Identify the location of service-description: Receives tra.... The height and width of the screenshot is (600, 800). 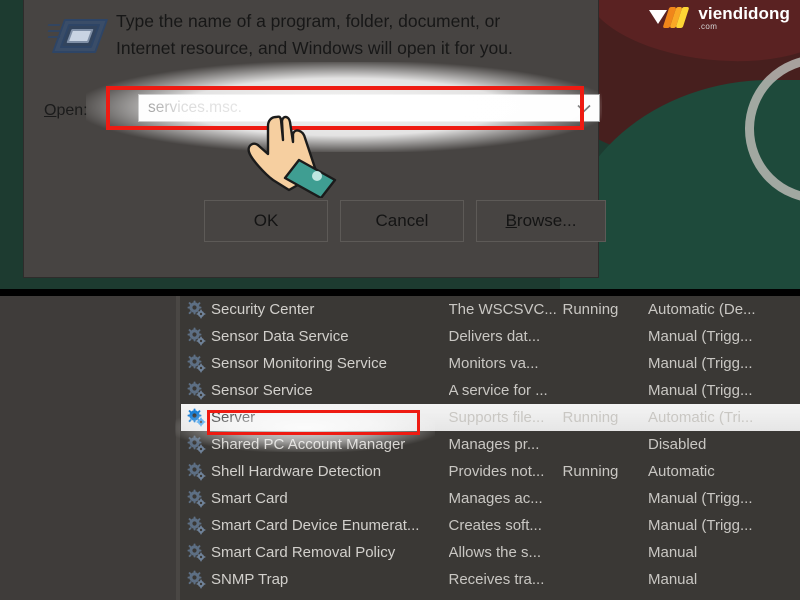
(496, 579).